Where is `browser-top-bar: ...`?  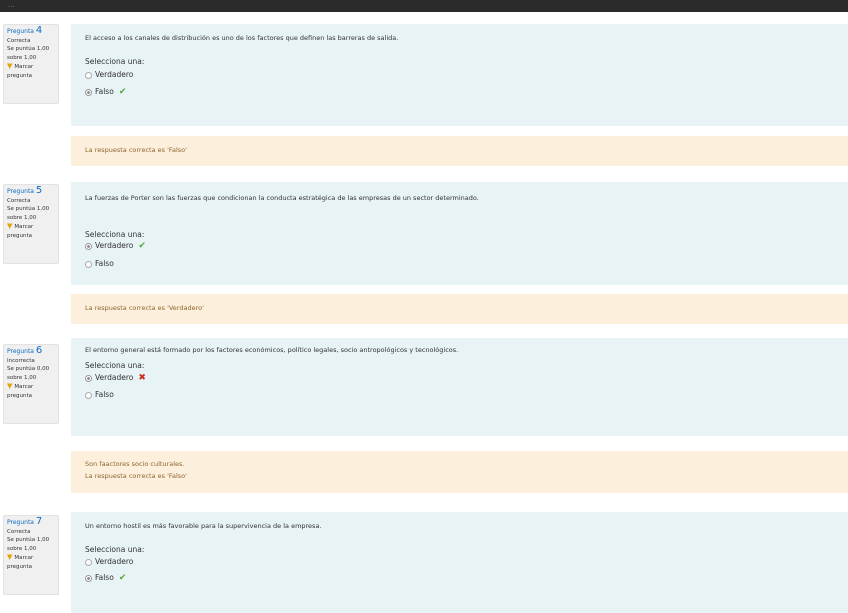
browser-top-bar: ... is located at coordinates (424, 6).